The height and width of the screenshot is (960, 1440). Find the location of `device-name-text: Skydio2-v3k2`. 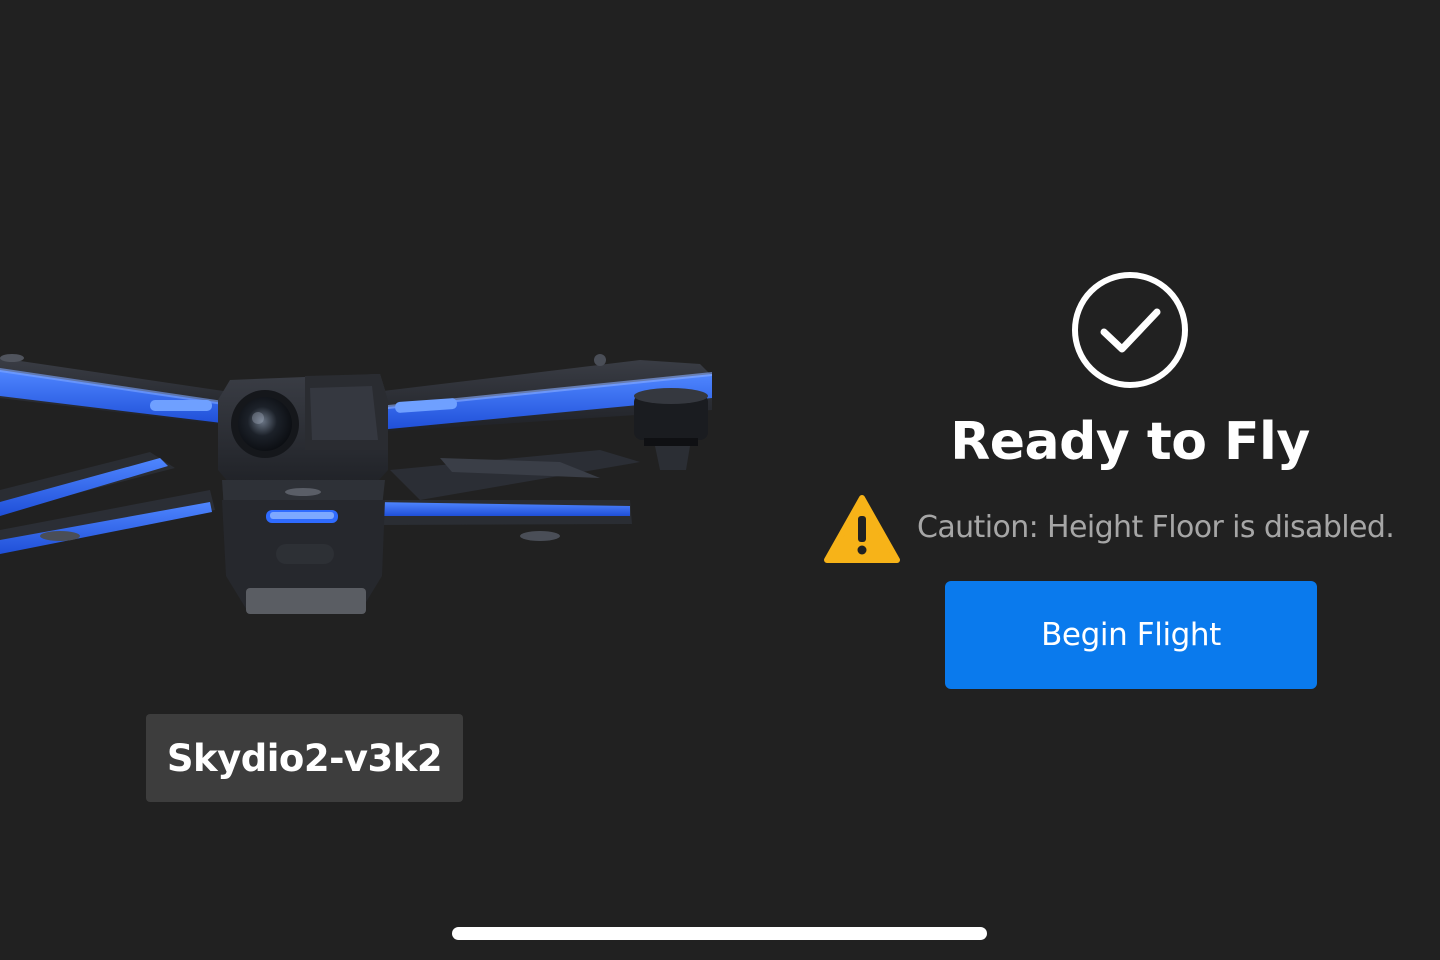

device-name-text: Skydio2-v3k2 is located at coordinates (304, 758).